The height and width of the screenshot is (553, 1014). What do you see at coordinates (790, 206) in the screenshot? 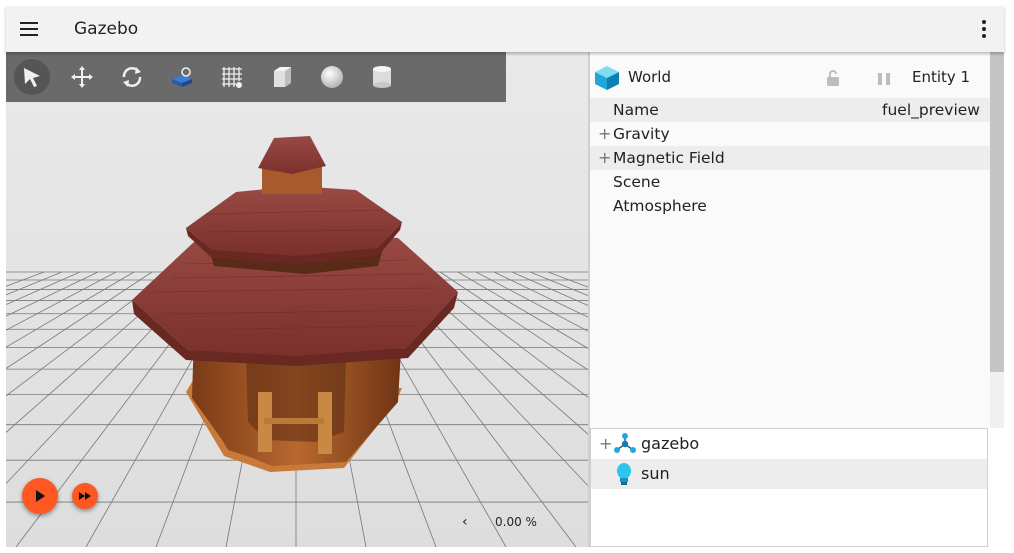
I see `property-row-atmosphere: Atmosphere` at bounding box center [790, 206].